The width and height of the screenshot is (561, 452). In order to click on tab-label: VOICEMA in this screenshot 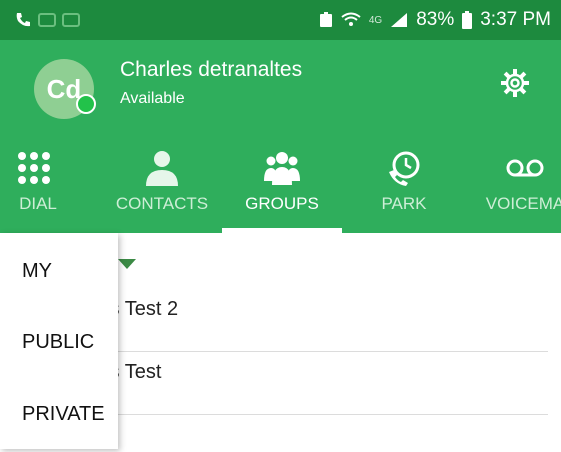, I will do `click(523, 203)`.